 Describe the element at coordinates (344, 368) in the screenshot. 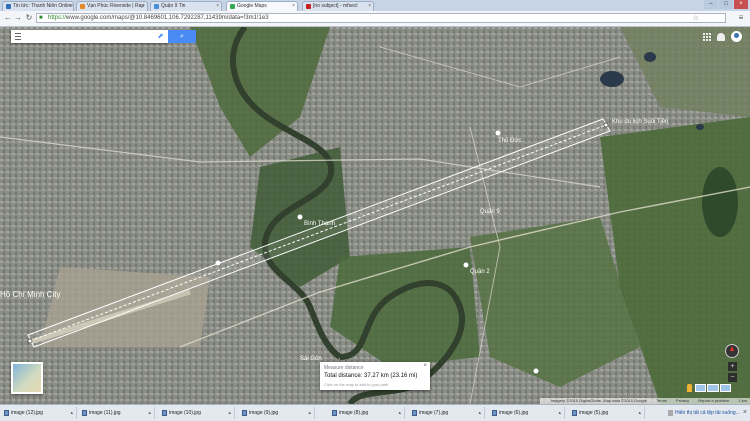

I see `measure-title: Measure distance` at that location.